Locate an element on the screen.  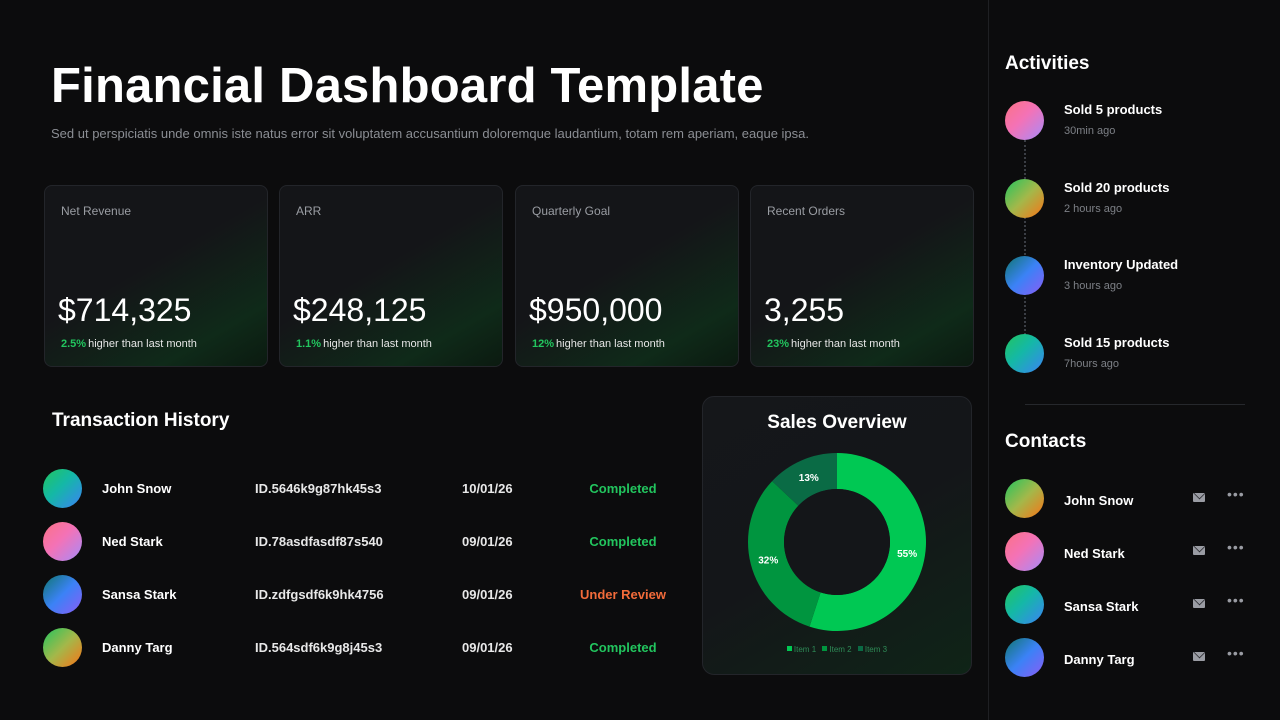
sidebar-section-divider is located at coordinates (1135, 404).